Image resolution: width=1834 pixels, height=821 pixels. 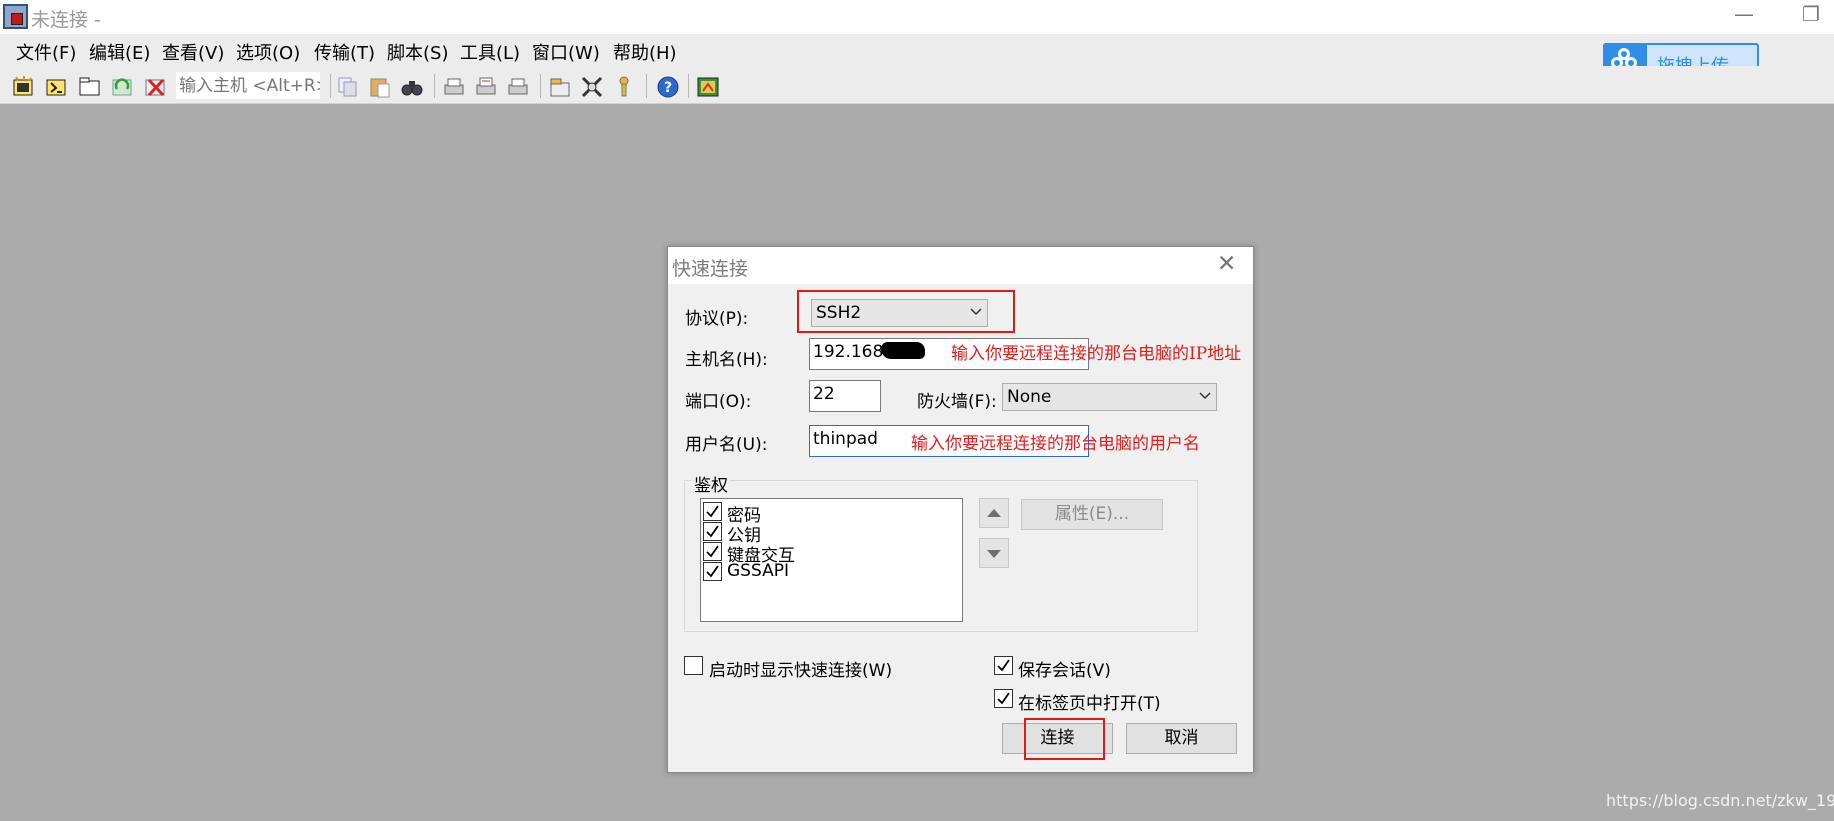 What do you see at coordinates (1744, 14) in the screenshot?
I see `minimize-button: —` at bounding box center [1744, 14].